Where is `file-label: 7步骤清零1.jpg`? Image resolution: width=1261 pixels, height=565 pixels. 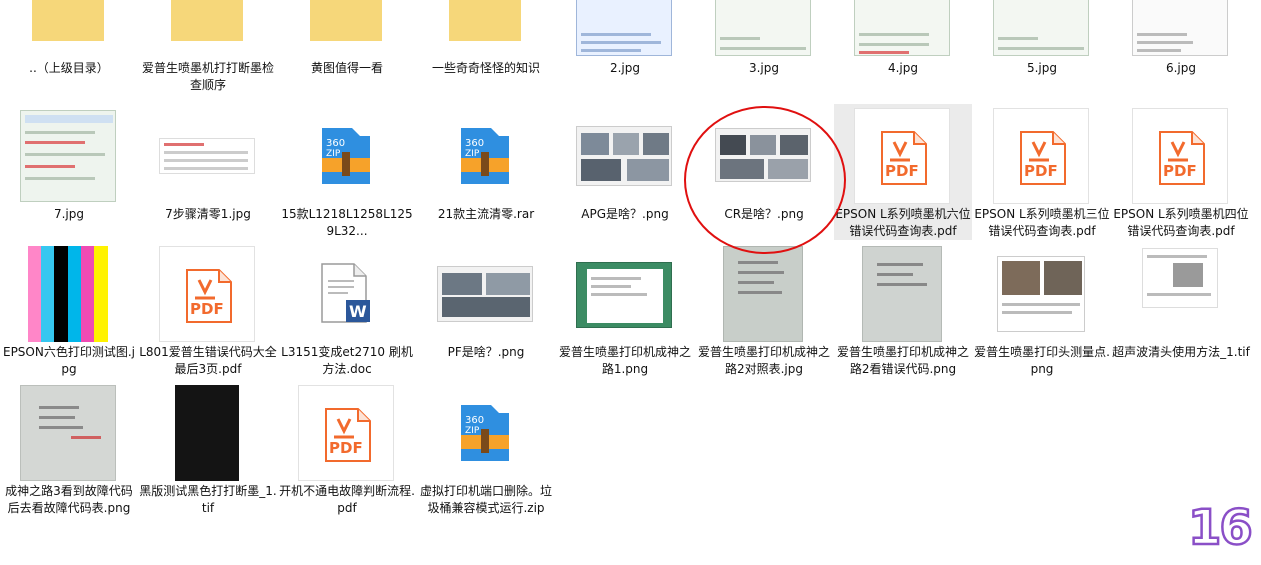 file-label: 7步骤清零1.jpg is located at coordinates (208, 214).